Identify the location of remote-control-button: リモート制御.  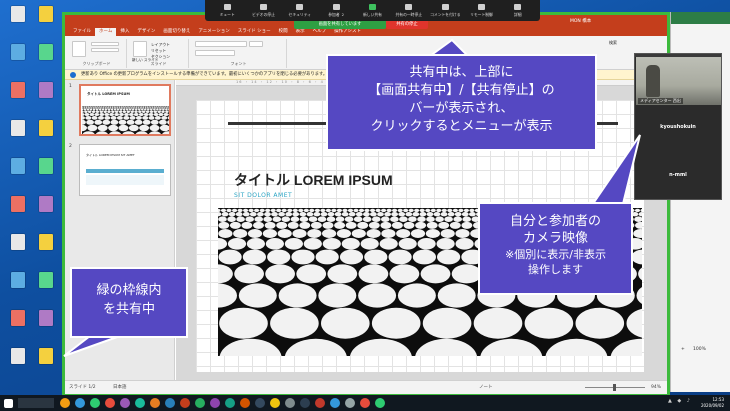
(481, 10).